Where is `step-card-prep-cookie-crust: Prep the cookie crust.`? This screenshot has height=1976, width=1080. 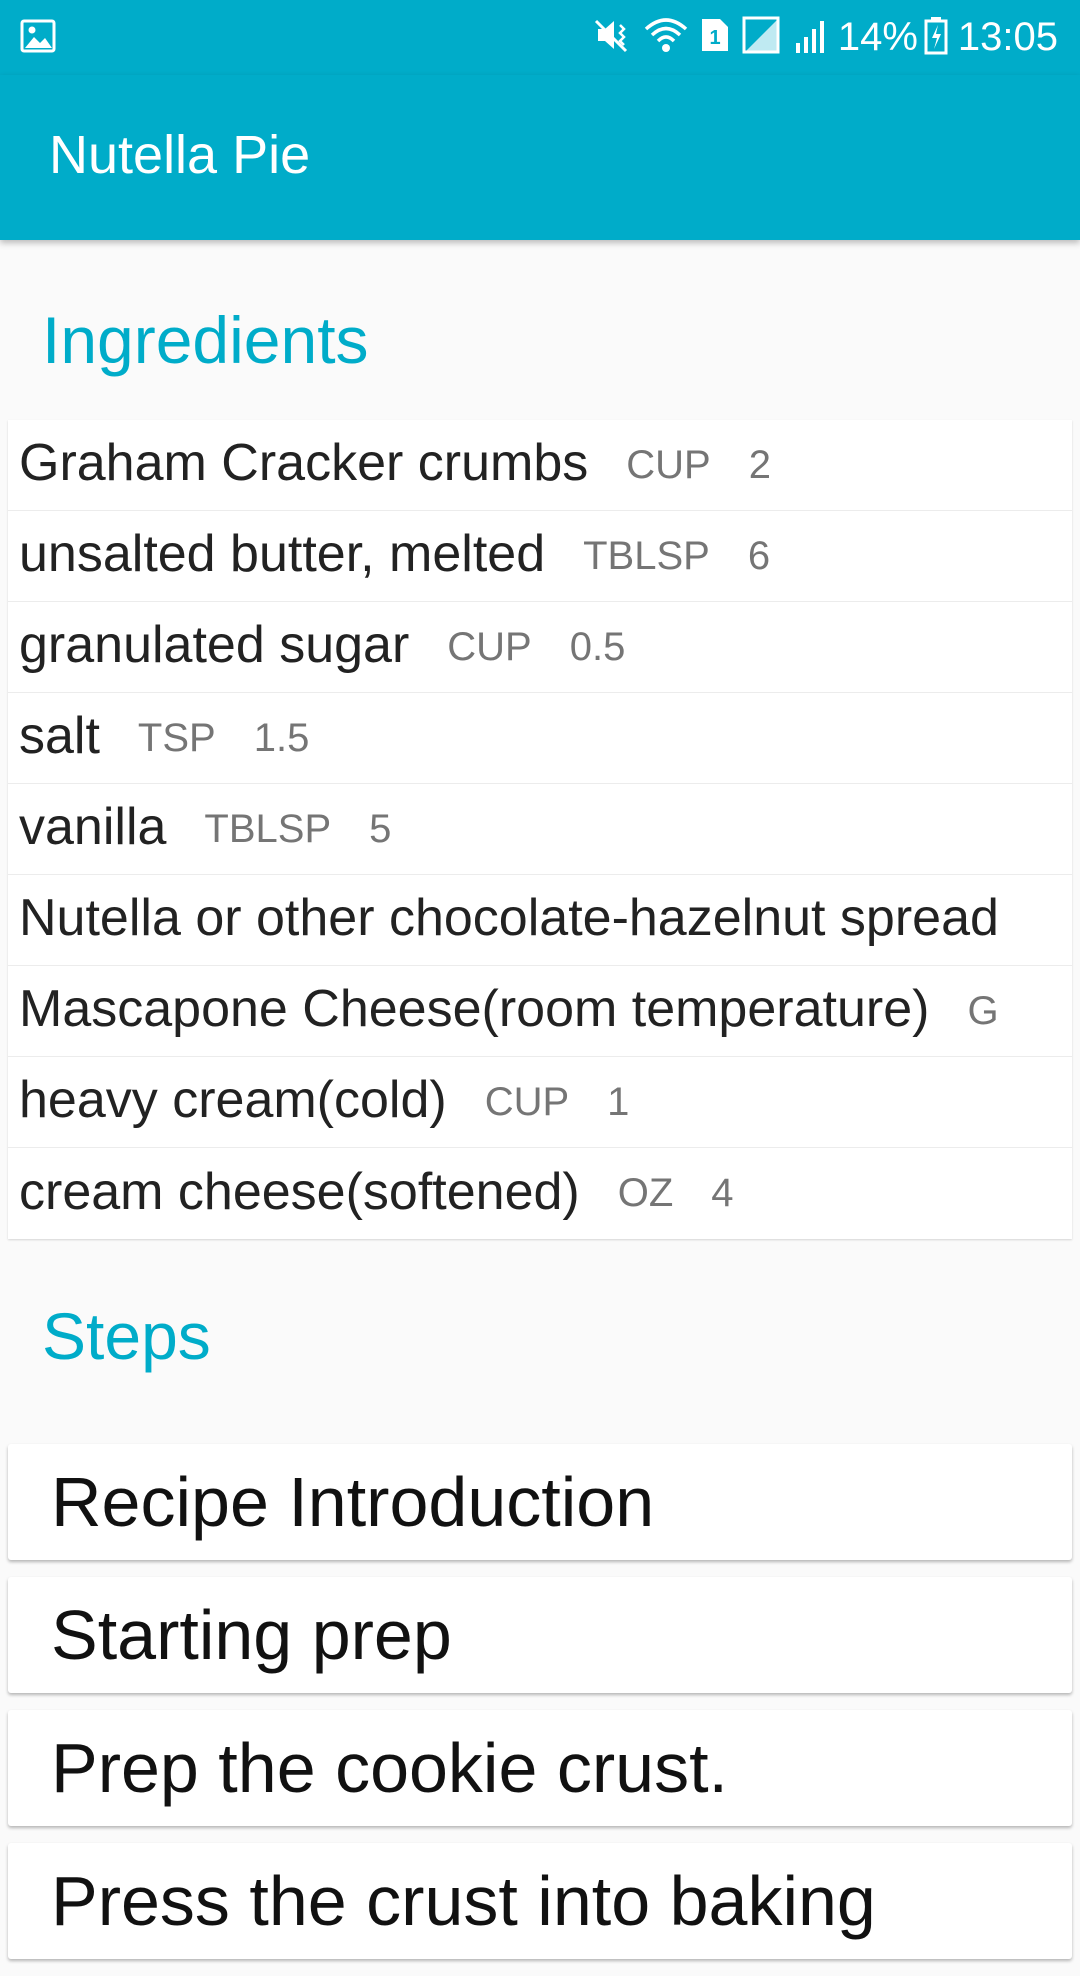
step-card-prep-cookie-crust: Prep the cookie crust. is located at coordinates (540, 1768).